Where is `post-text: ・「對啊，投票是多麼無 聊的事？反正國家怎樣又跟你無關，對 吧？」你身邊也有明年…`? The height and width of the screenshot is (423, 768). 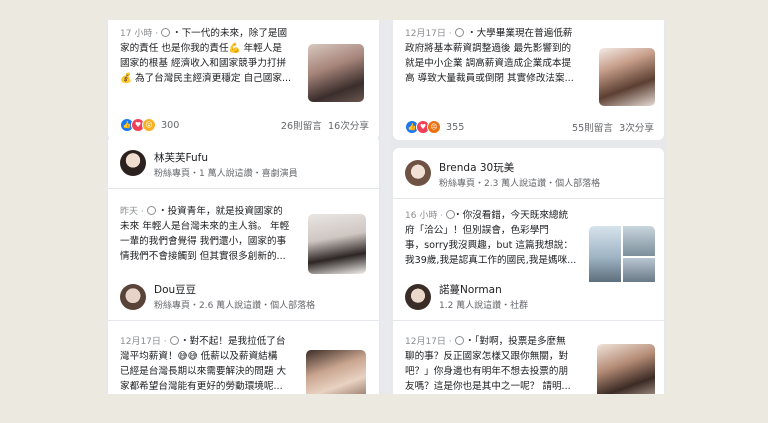 post-text: ・「對啊，投票是多麼無 聊的事？反正國家怎樣又跟你無關，對 吧？」你身邊也有明年… is located at coordinates (488, 364).